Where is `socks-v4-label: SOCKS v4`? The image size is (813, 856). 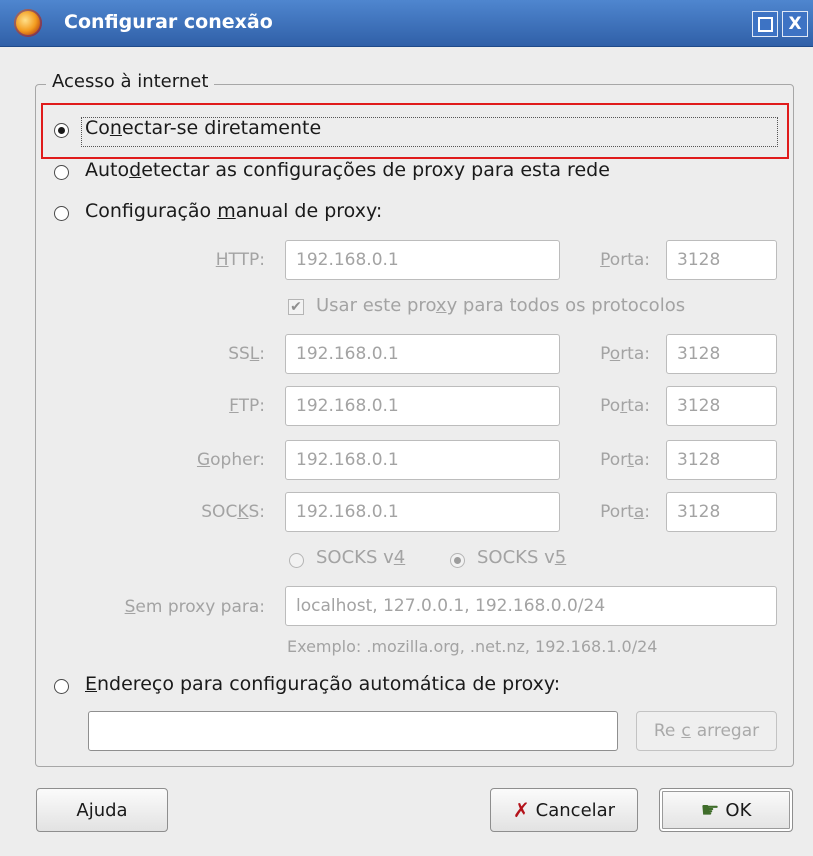 socks-v4-label: SOCKS v4 is located at coordinates (360, 557).